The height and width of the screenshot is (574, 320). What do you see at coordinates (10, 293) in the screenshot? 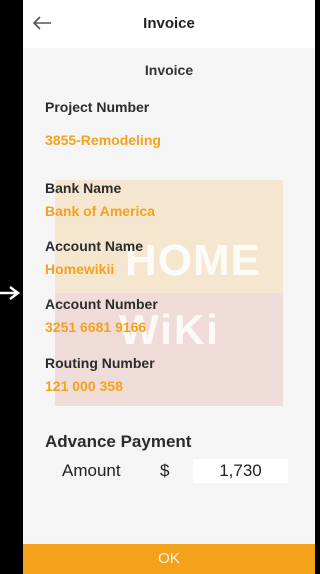
I see `arrow-right-icon` at bounding box center [10, 293].